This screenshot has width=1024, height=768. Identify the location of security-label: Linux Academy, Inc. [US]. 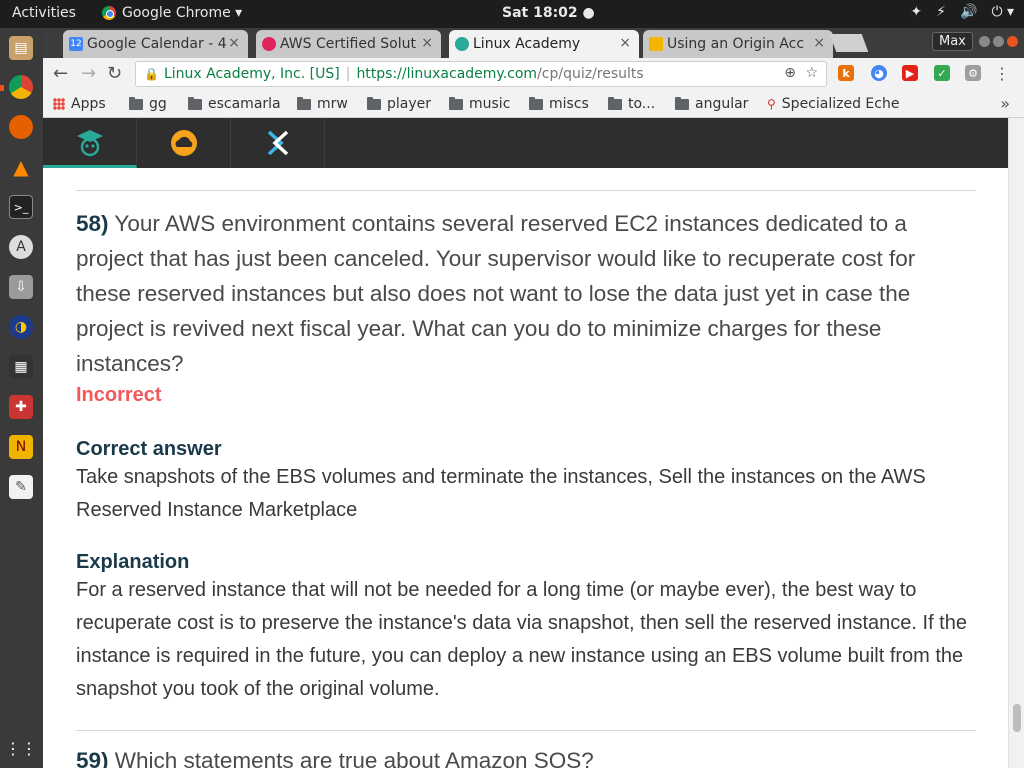
(251, 74).